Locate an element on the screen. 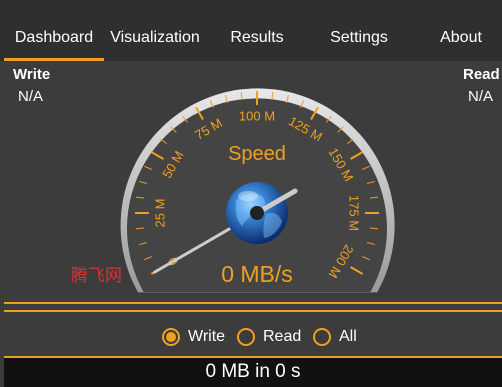 The image size is (502, 387). gauge-title: Speed is located at coordinates (257, 154).